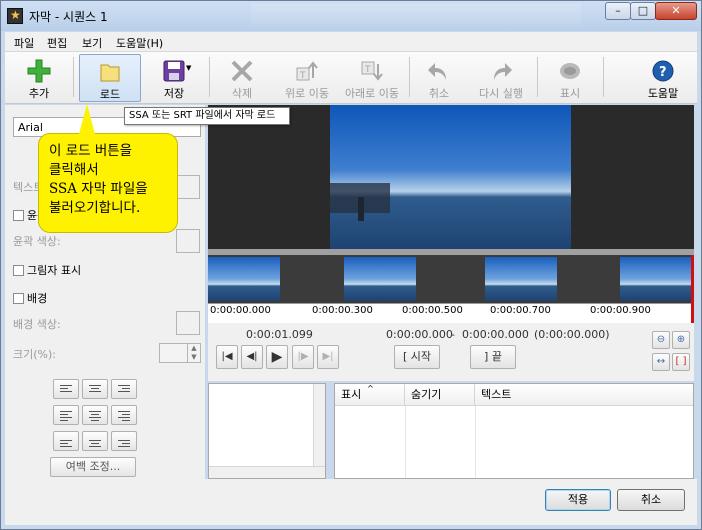 The width and height of the screenshot is (702, 530). I want to click on callout-line-3: SSA 자막 파일을, so click(98, 189).